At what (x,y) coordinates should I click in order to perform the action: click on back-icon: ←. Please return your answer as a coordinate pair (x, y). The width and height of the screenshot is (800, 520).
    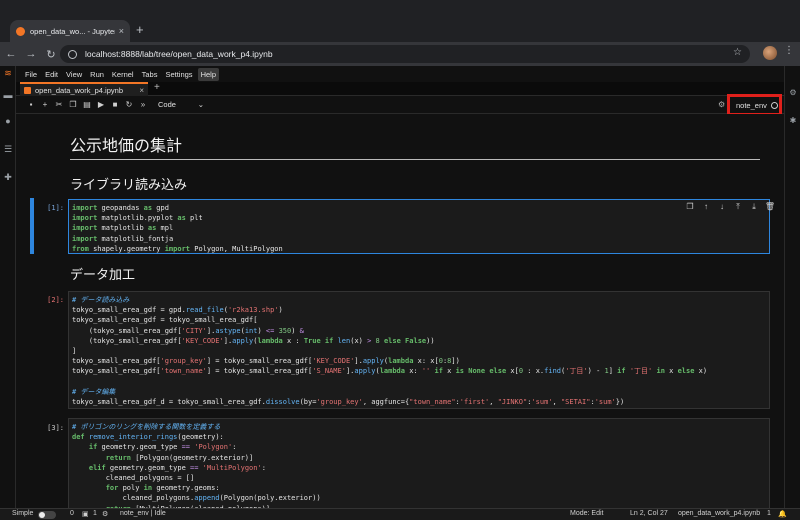
    Looking at the image, I should click on (11, 54).